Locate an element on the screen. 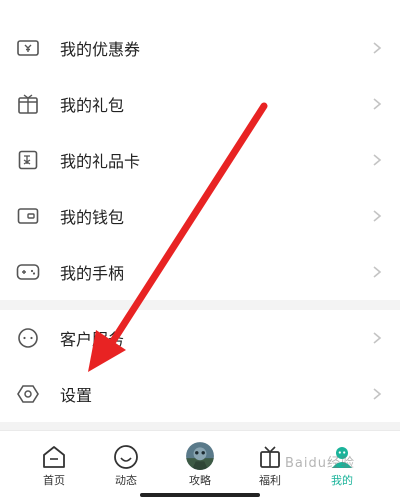 The height and width of the screenshot is (501, 400). menu-item-label: 我的钱包 is located at coordinates (92, 217).